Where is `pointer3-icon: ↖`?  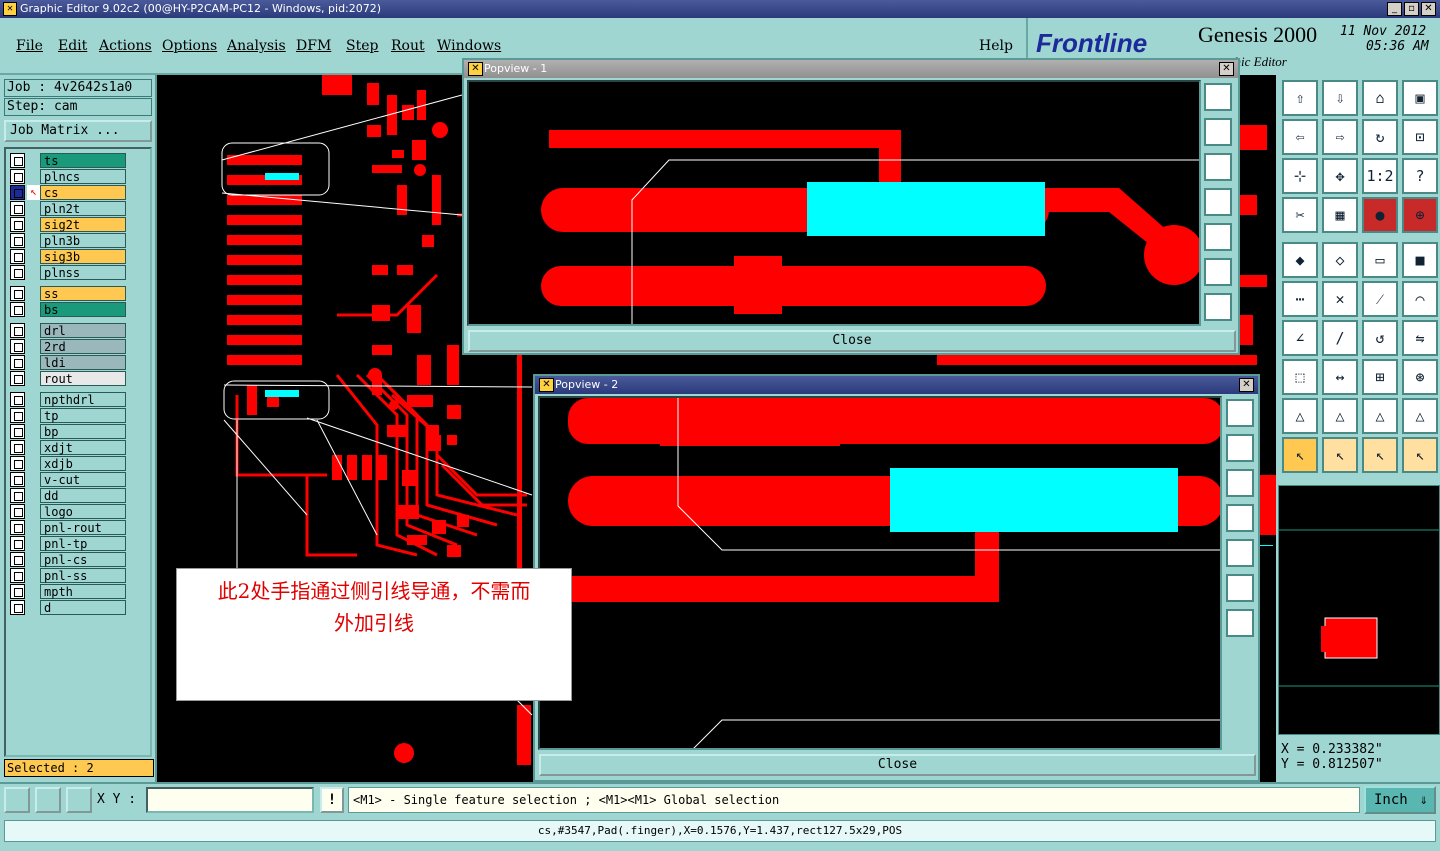
pointer3-icon: ↖ is located at coordinates (1380, 455).